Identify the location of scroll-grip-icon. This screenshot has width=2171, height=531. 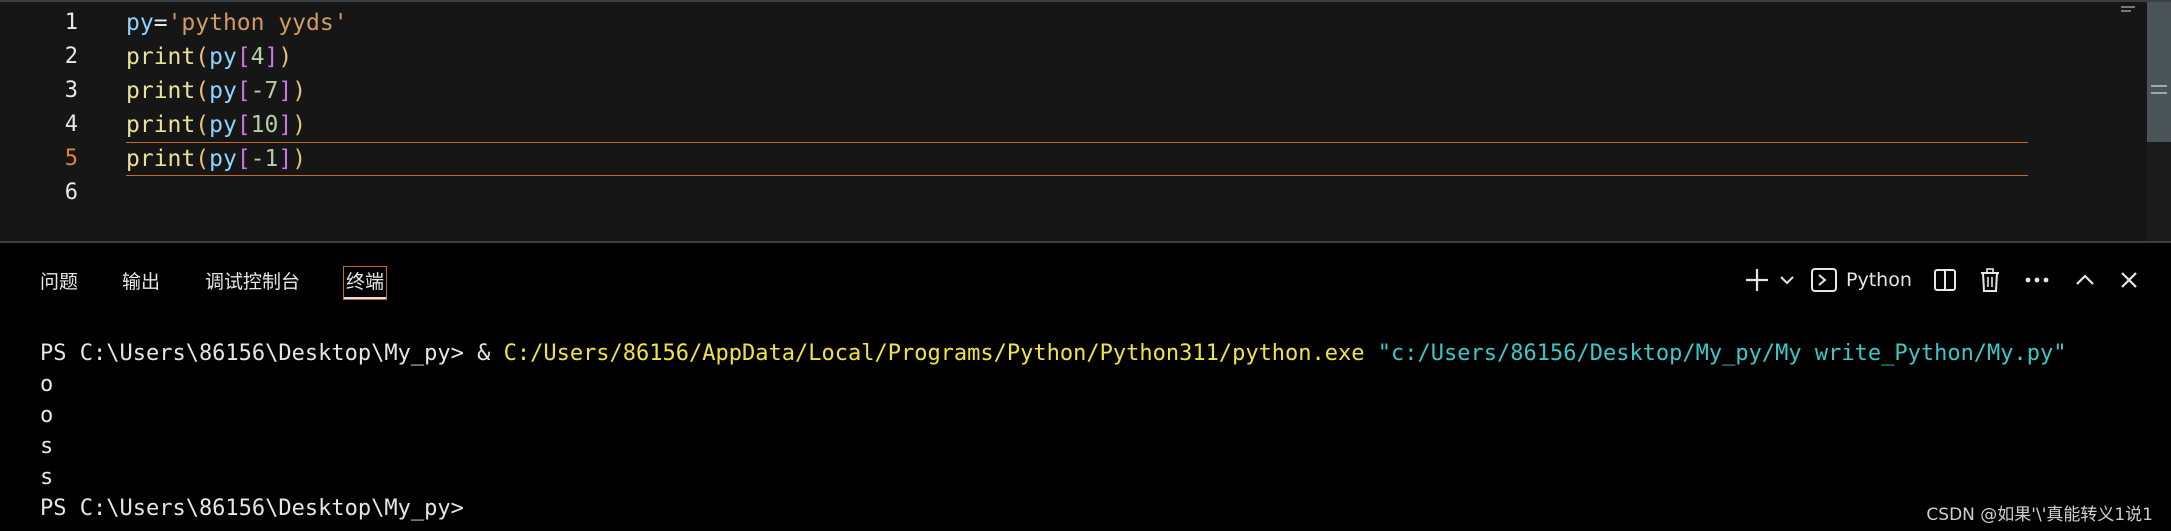
(2159, 89).